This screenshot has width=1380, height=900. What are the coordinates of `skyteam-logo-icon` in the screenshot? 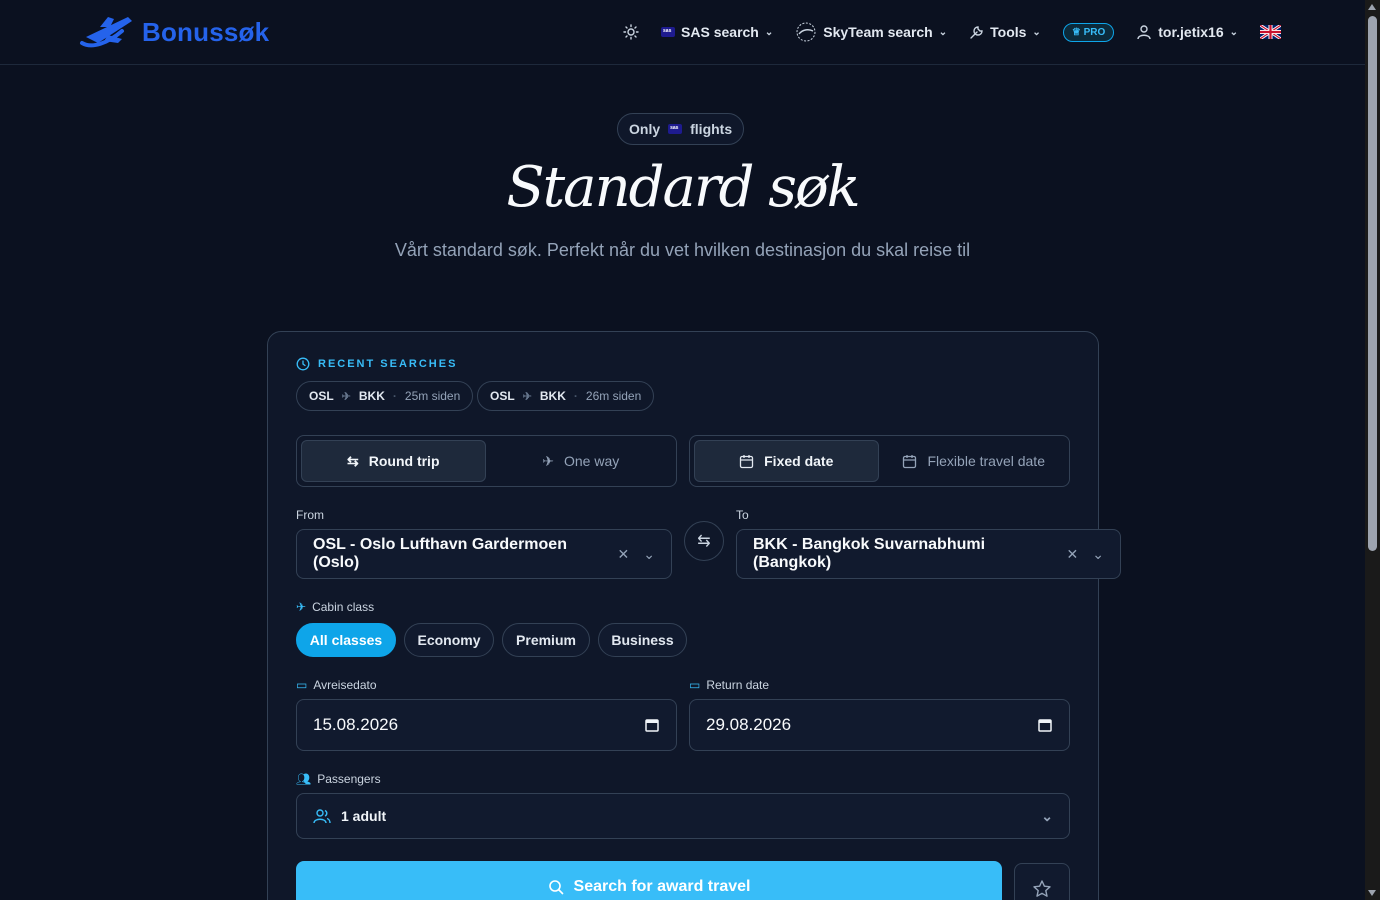 It's located at (806, 32).